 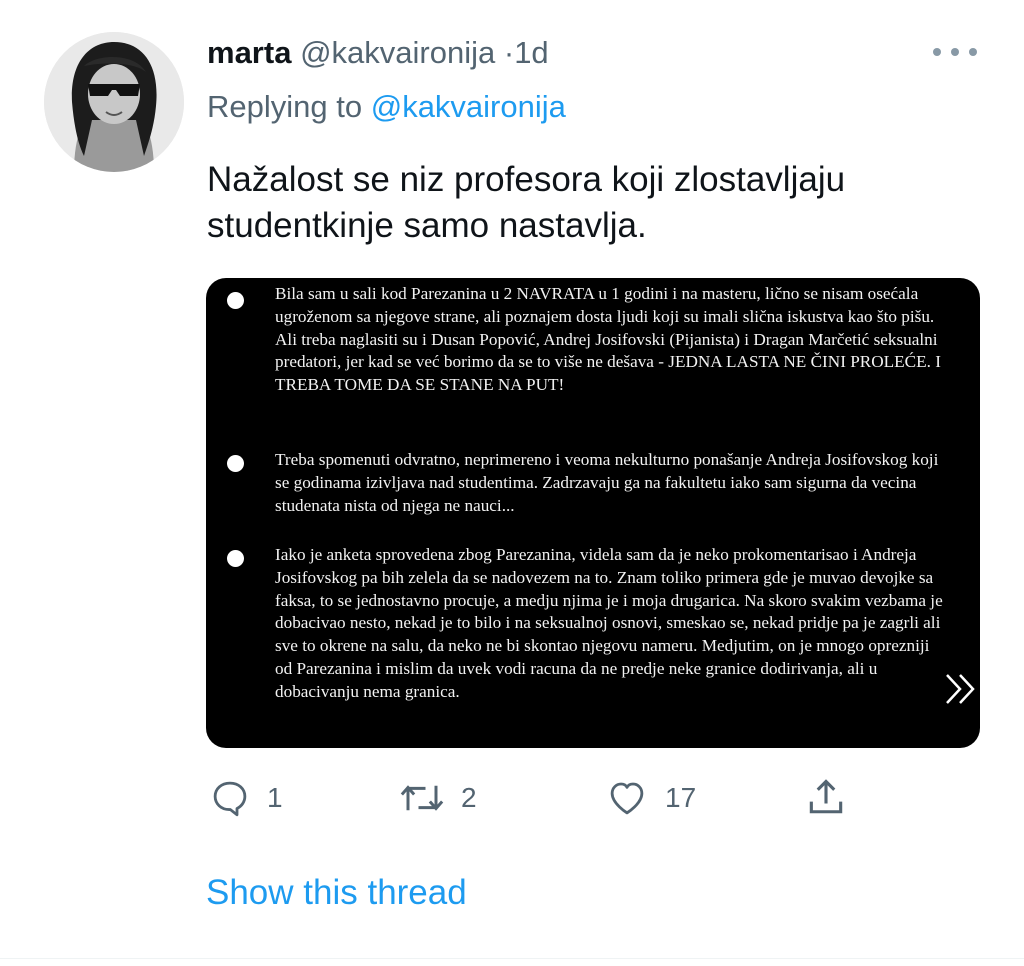 I want to click on tweet-action-bar: 1 2 17, so click(x=512, y=798).